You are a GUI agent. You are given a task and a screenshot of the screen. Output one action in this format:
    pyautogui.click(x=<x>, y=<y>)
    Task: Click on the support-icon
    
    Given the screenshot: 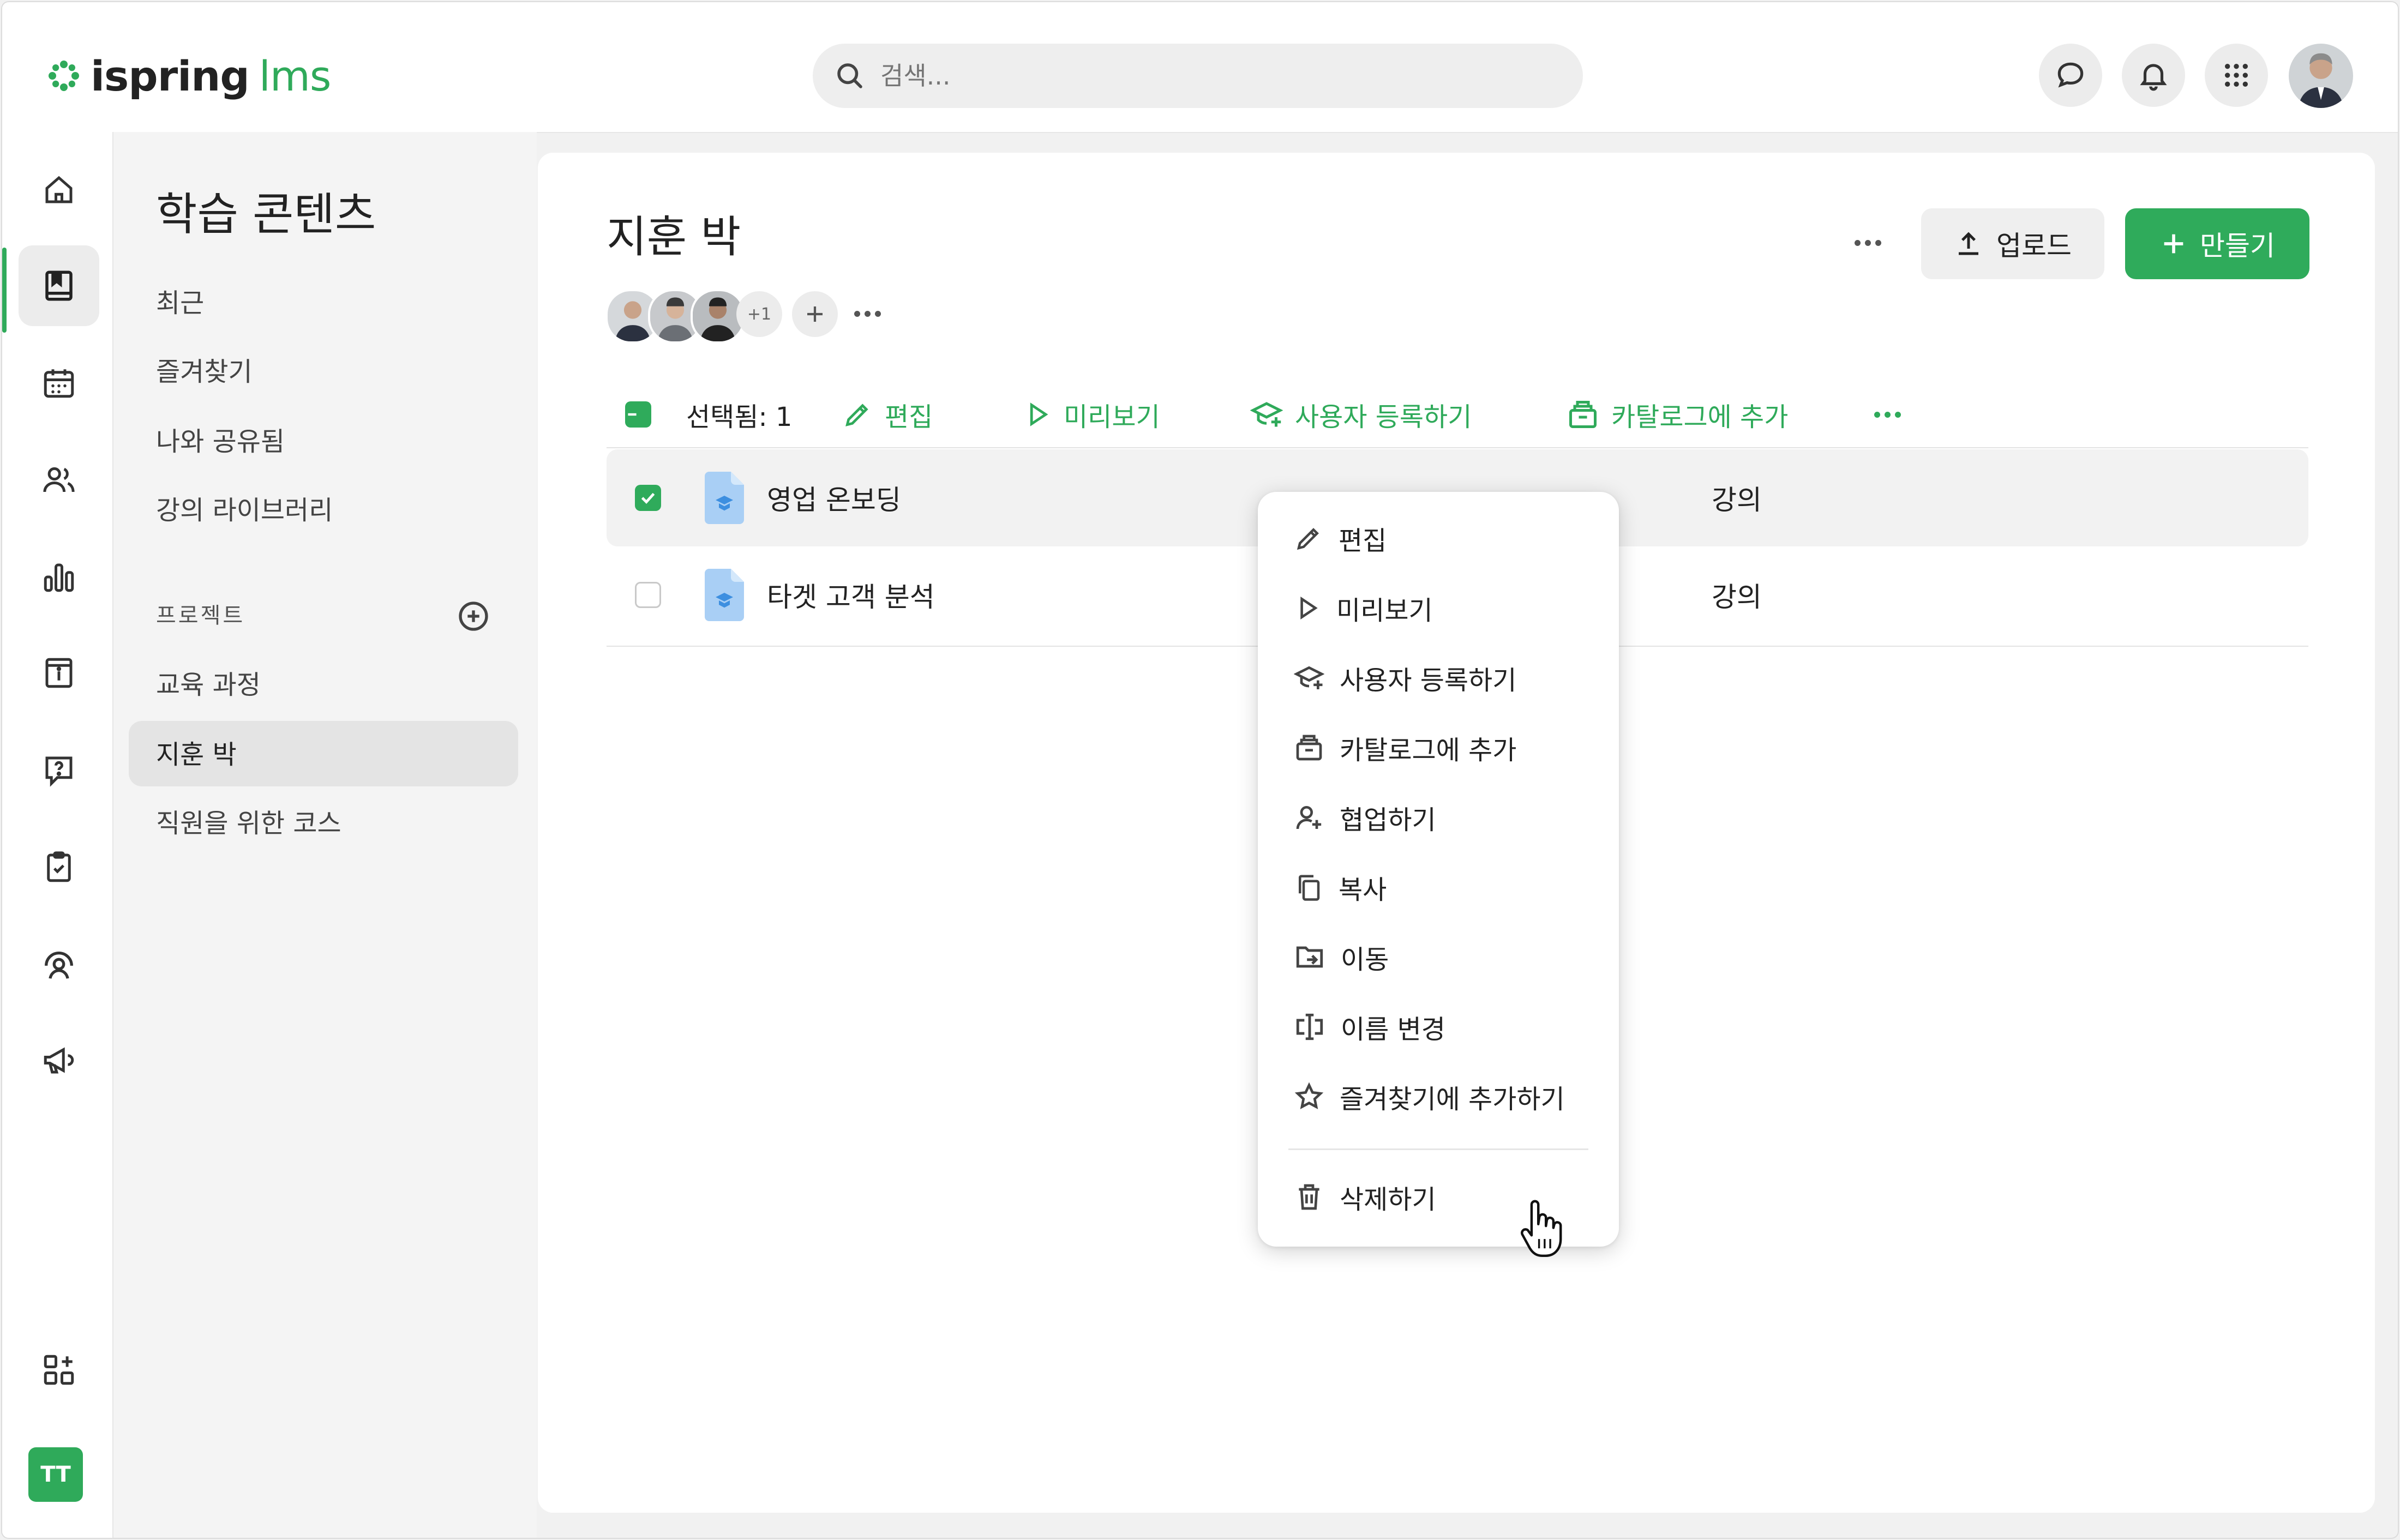 What is the action you would take?
    pyautogui.click(x=59, y=965)
    